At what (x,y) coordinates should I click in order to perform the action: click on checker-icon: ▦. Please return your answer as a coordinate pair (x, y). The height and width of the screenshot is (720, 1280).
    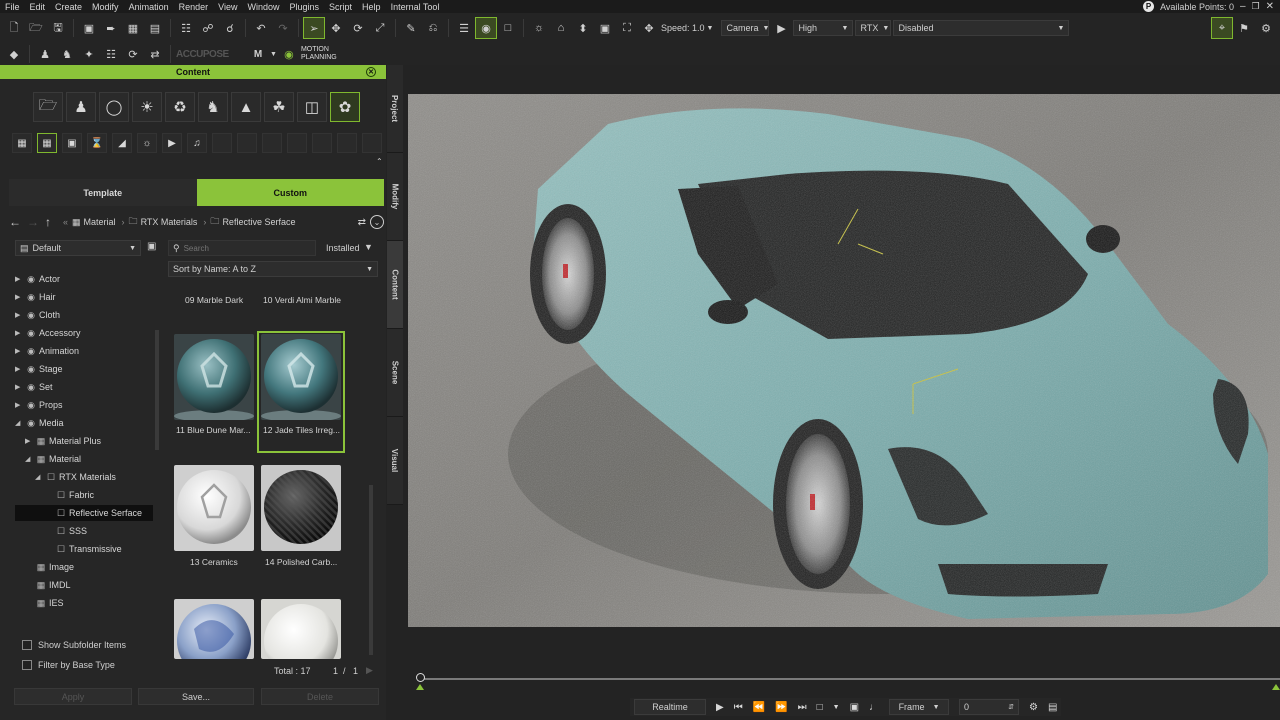
    Looking at the image, I should click on (22, 143).